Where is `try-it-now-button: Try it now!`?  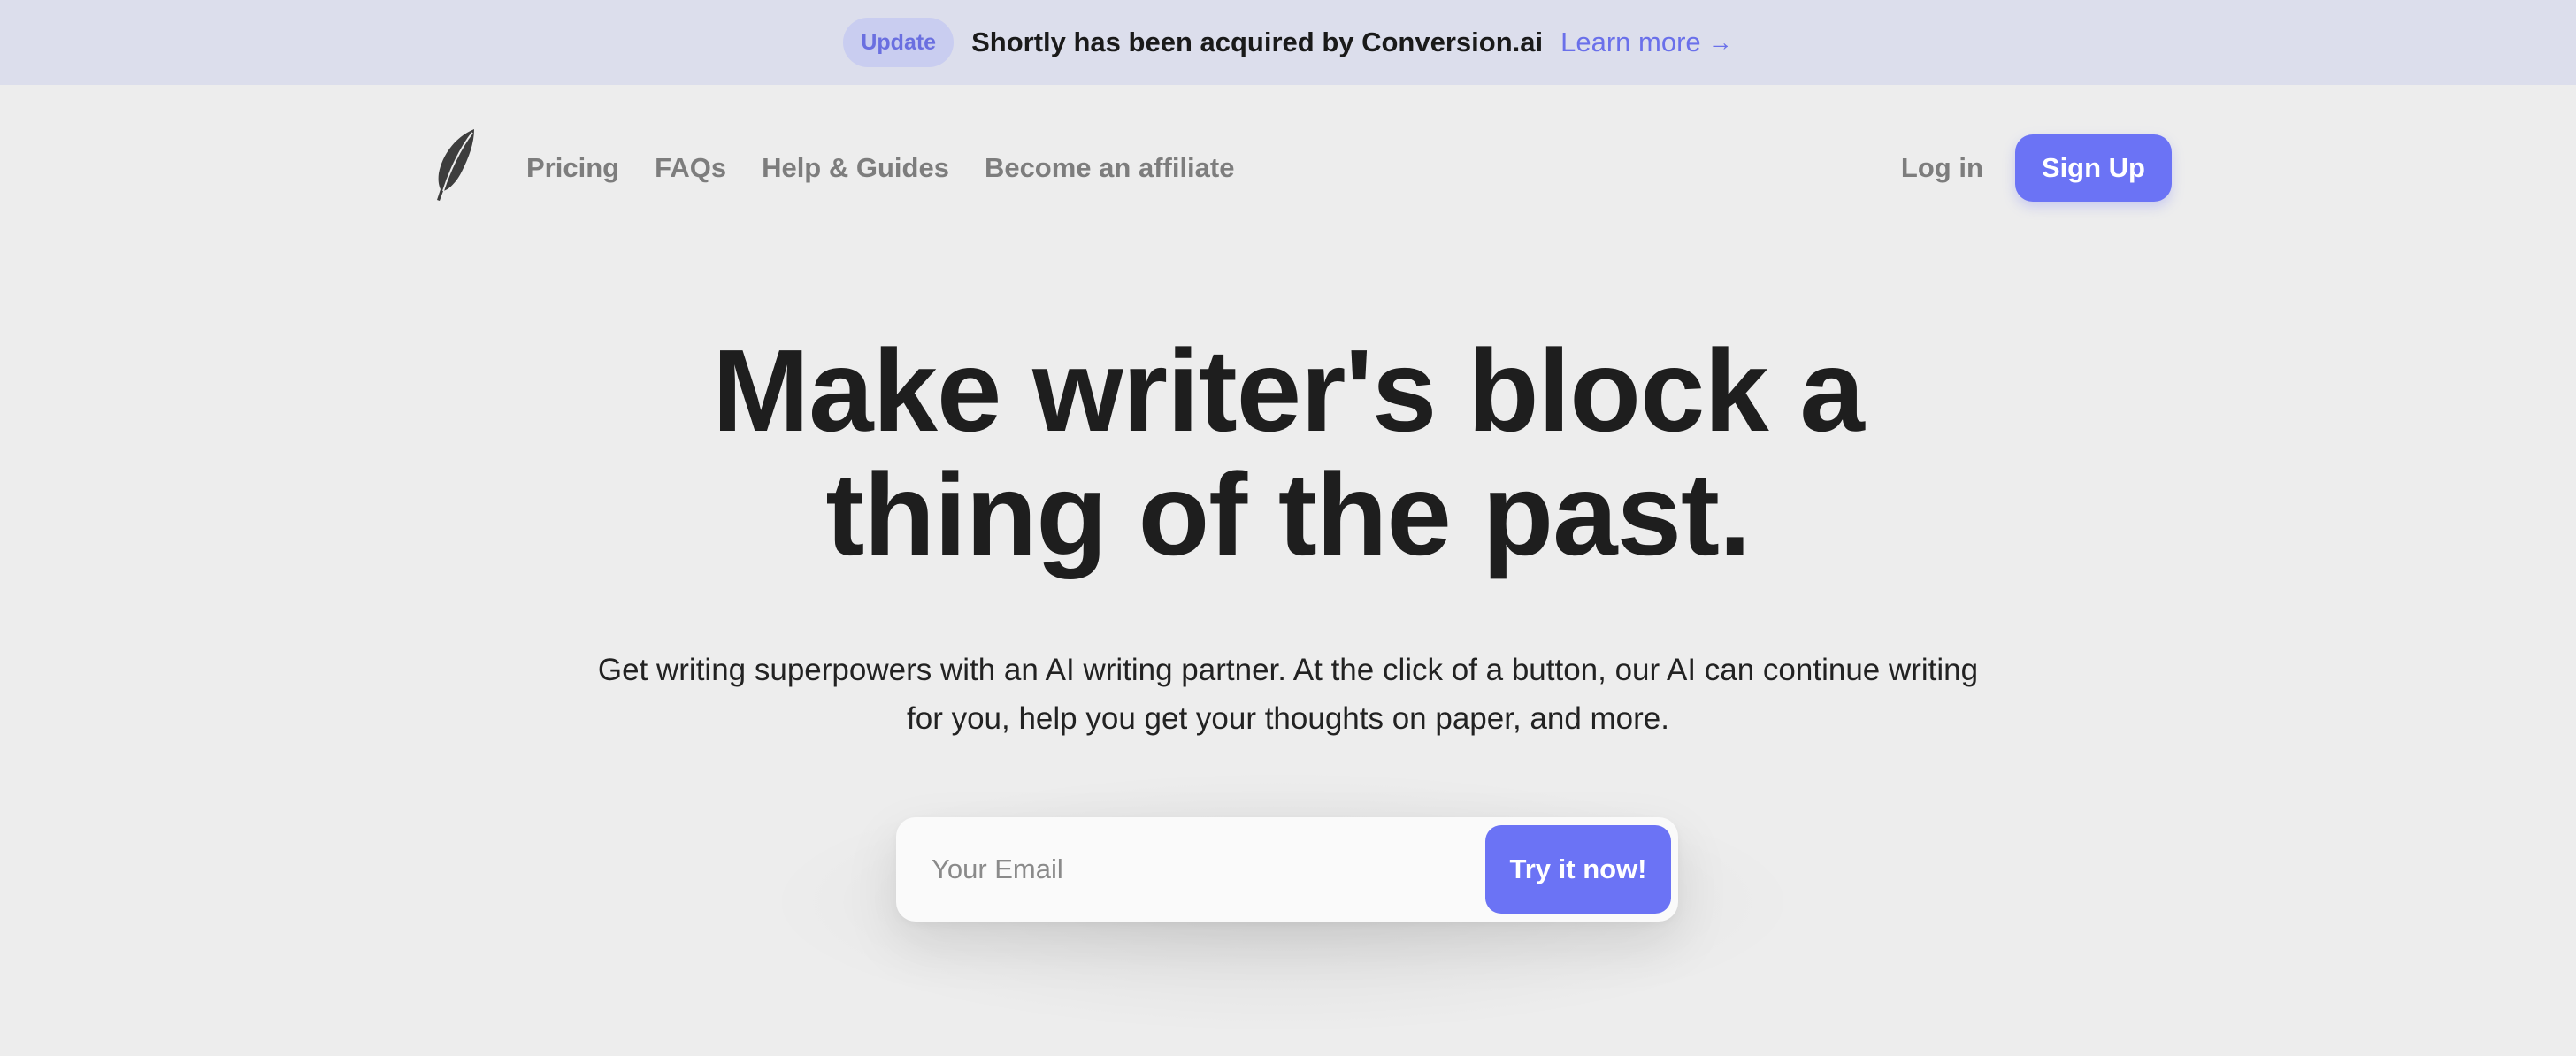 try-it-now-button: Try it now! is located at coordinates (1578, 869).